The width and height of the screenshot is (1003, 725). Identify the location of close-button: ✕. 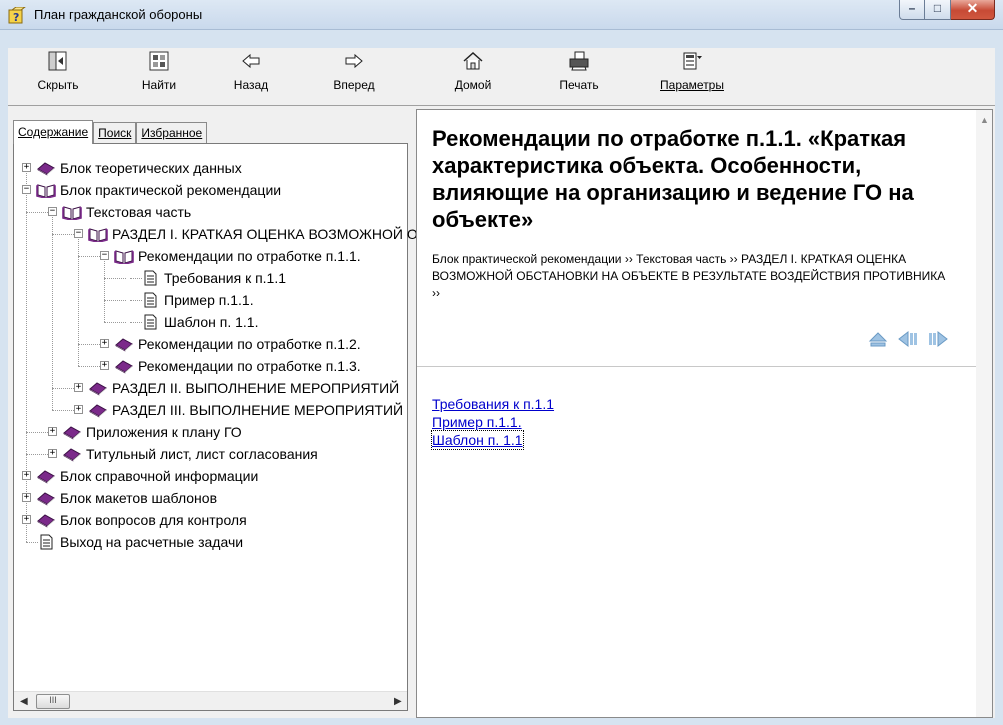
(973, 10).